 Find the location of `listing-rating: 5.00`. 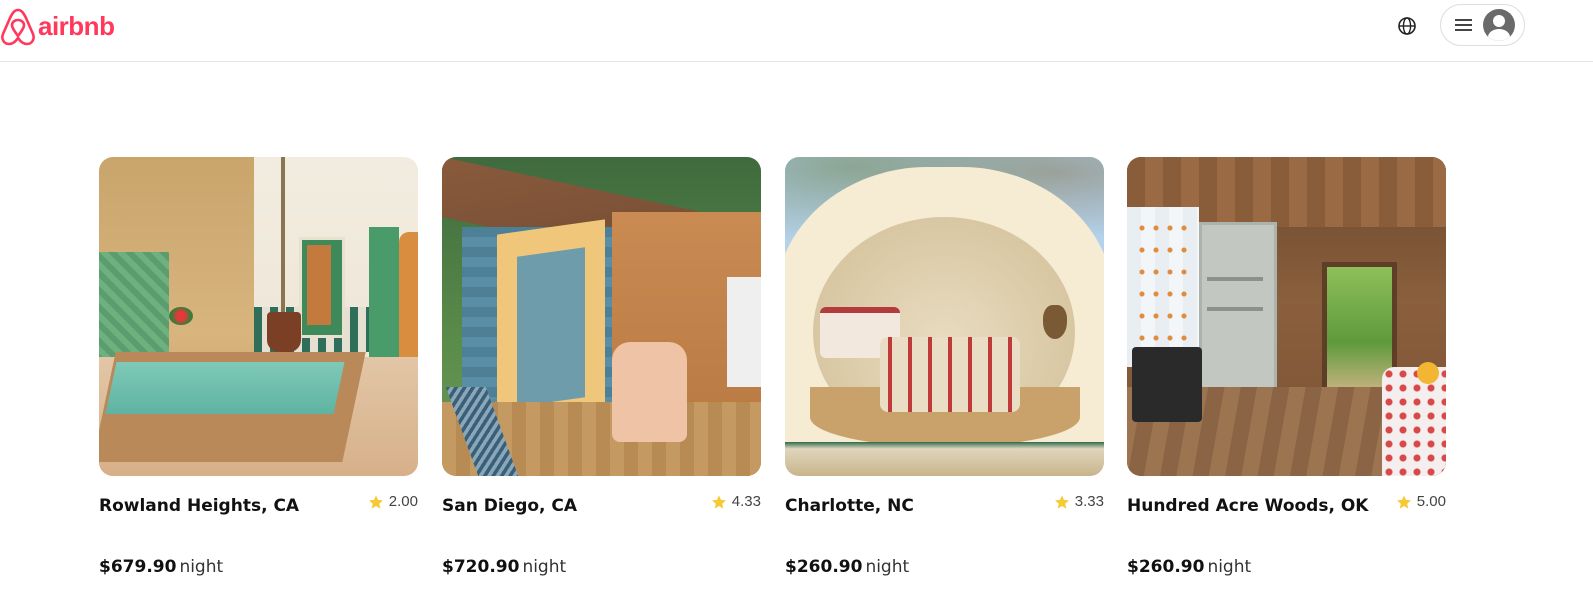

listing-rating: 5.00 is located at coordinates (1421, 501).